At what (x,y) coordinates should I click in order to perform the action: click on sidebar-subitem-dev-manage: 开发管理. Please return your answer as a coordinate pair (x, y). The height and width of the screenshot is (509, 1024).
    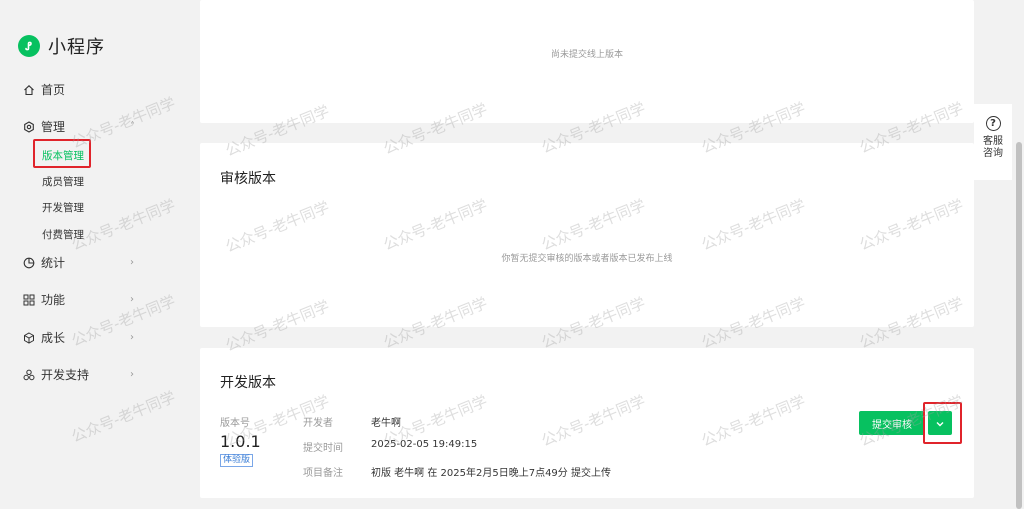
    Looking at the image, I should click on (63, 207).